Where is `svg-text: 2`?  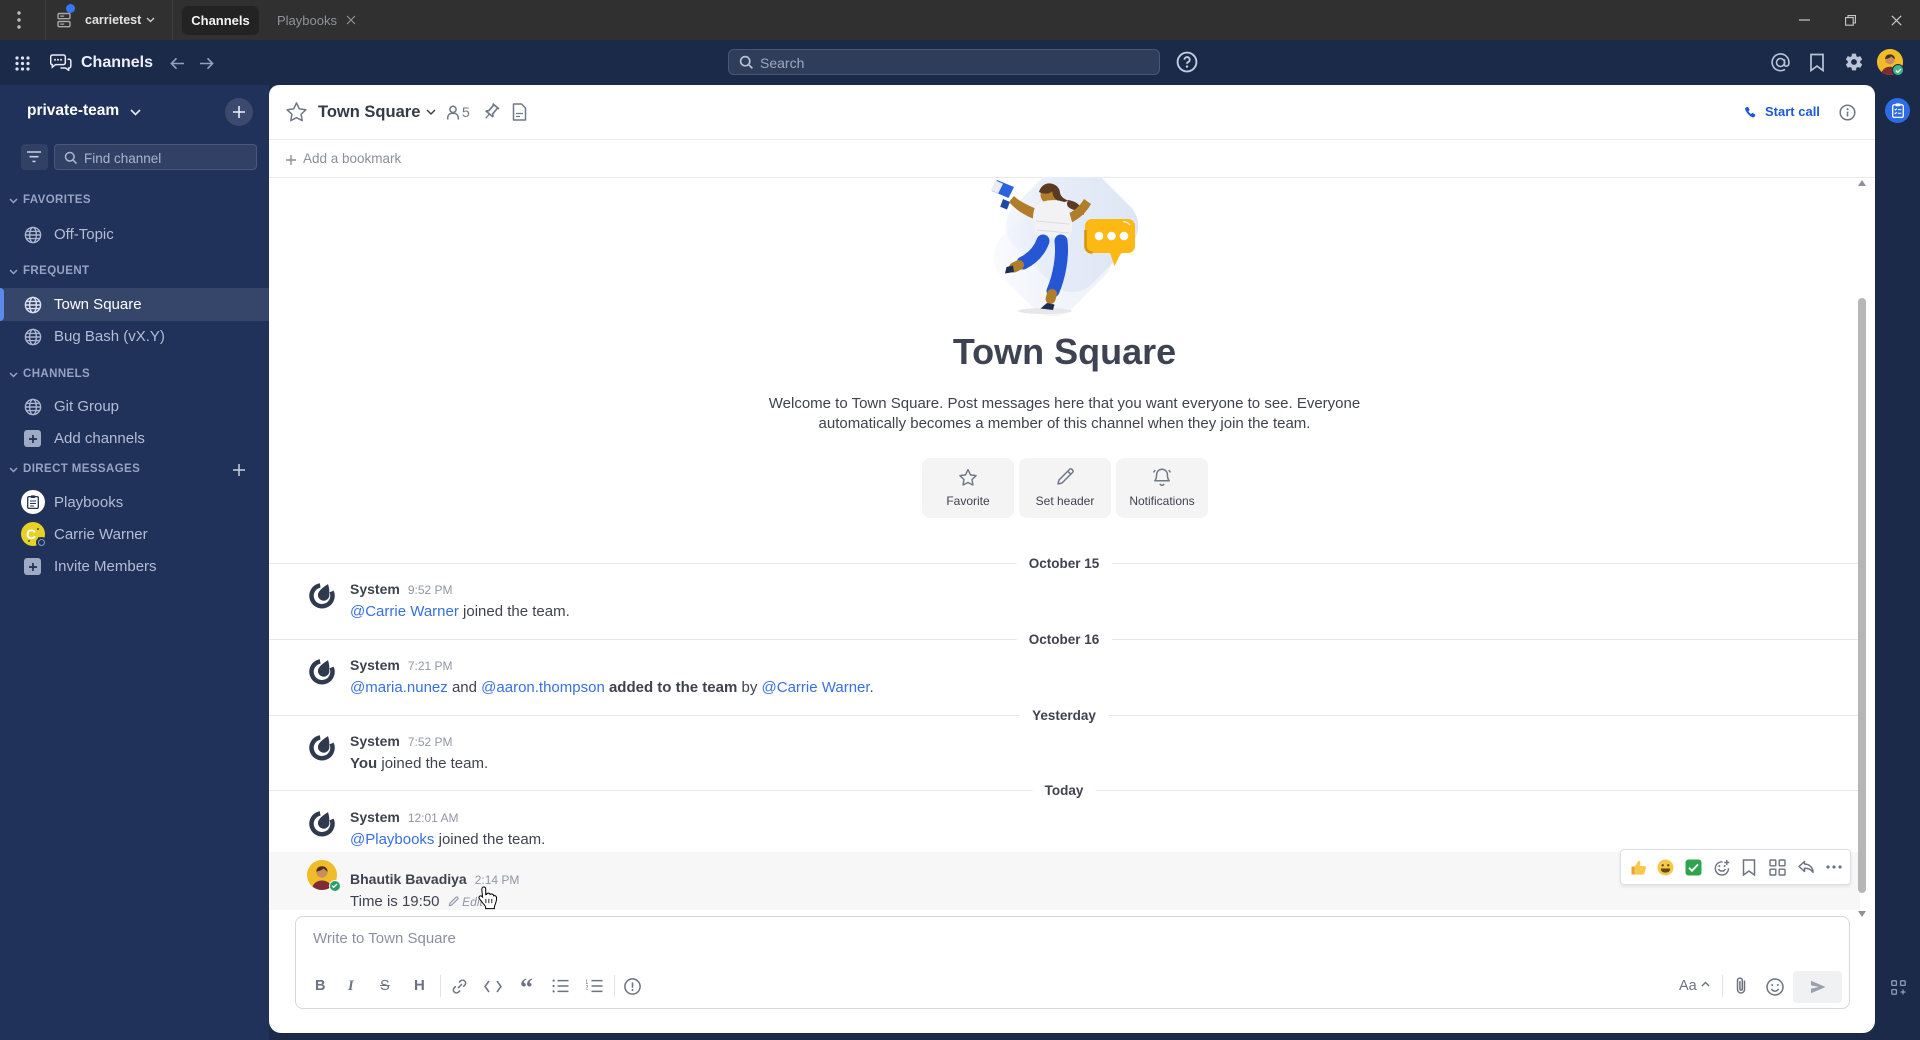 svg-text: 2 is located at coordinates (587, 988).